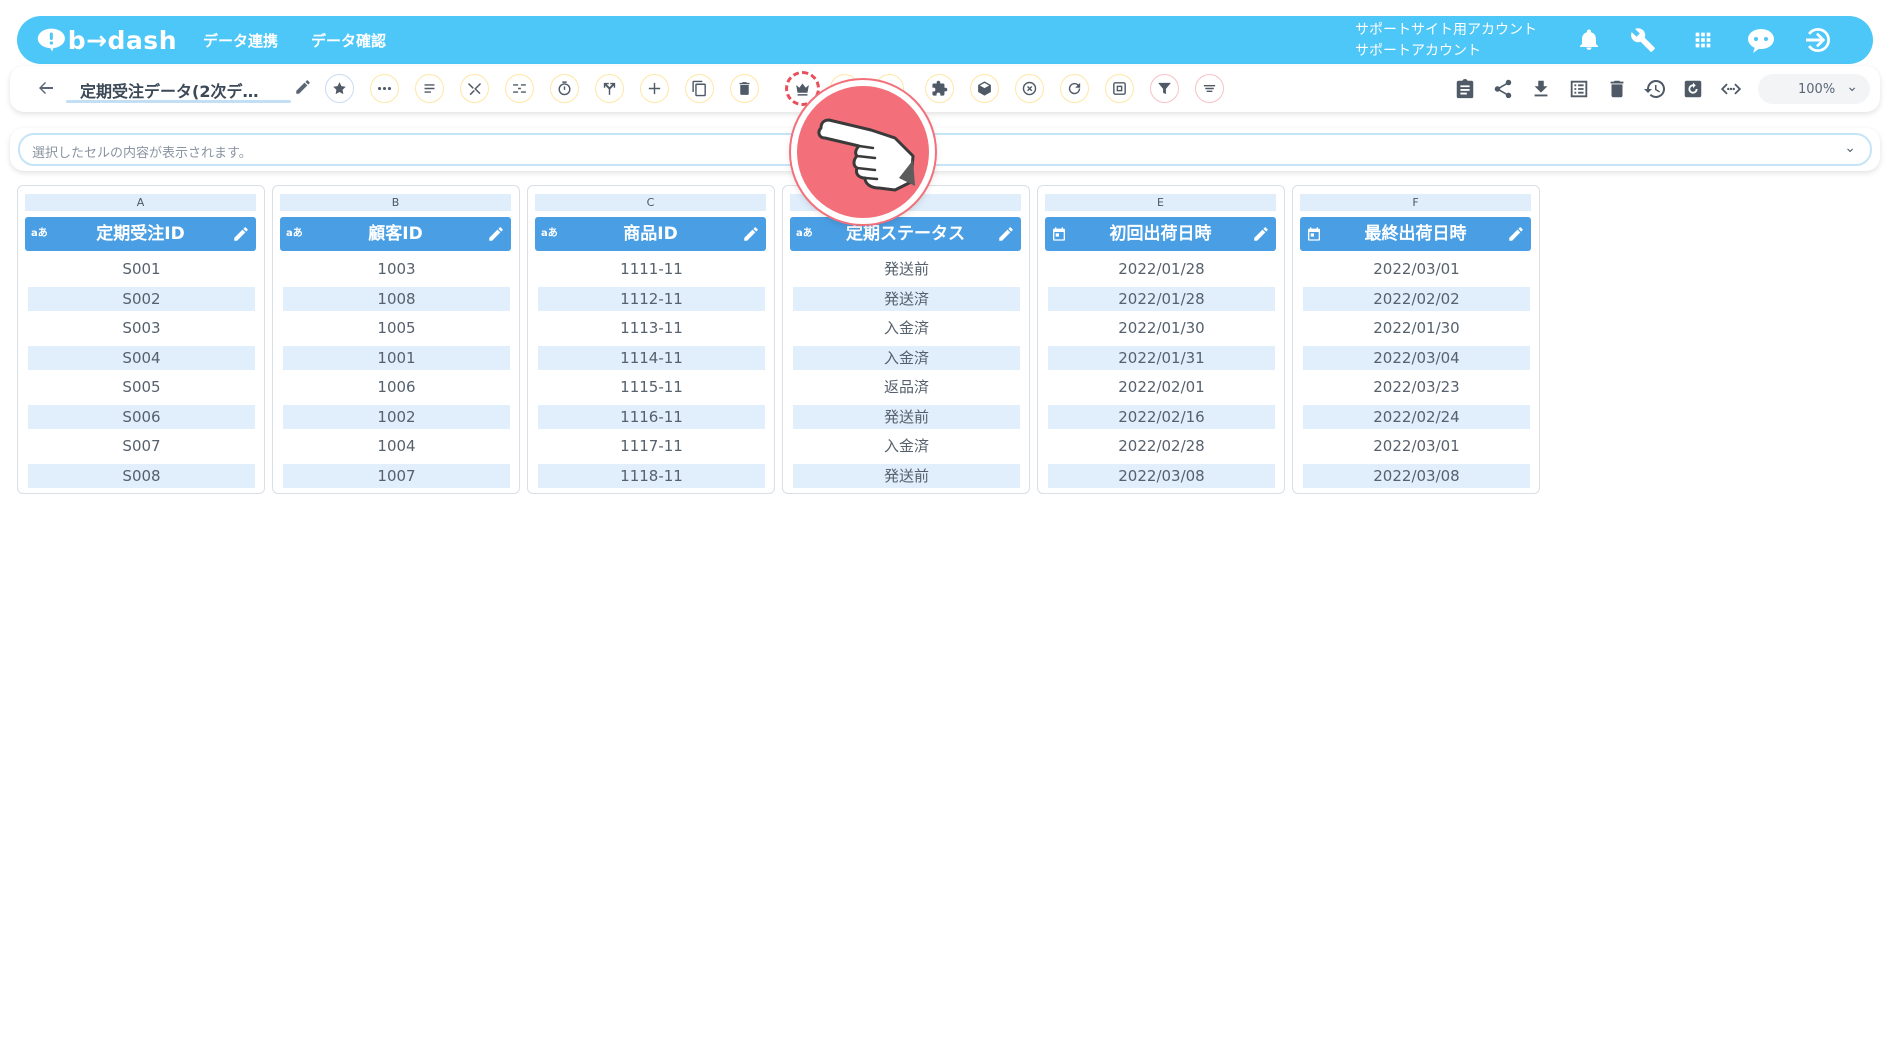 Image resolution: width=1890 pixels, height=1063 pixels. Describe the element at coordinates (651, 328) in the screenshot. I see `table-cell: 1113-11` at that location.